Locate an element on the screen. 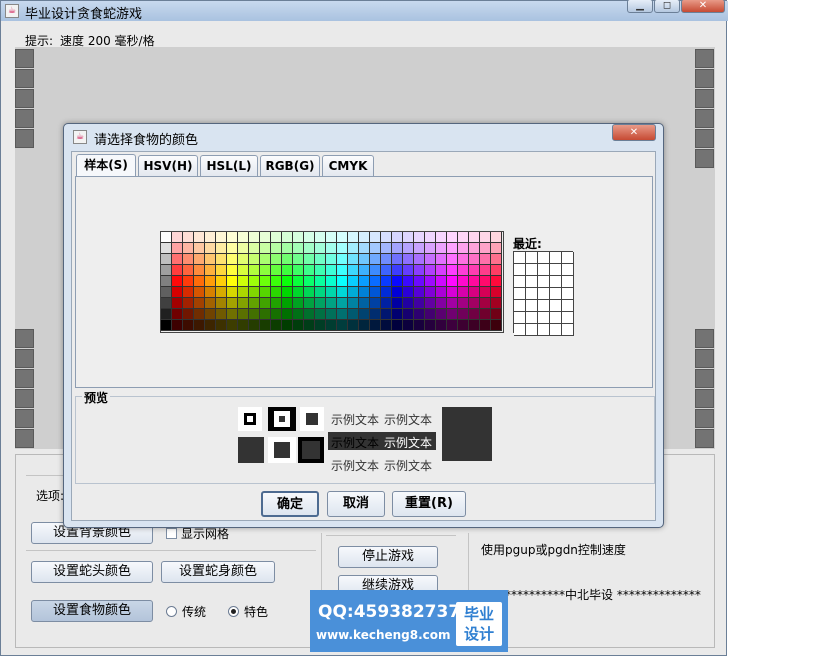  reset-button: 重置(R) is located at coordinates (429, 504).